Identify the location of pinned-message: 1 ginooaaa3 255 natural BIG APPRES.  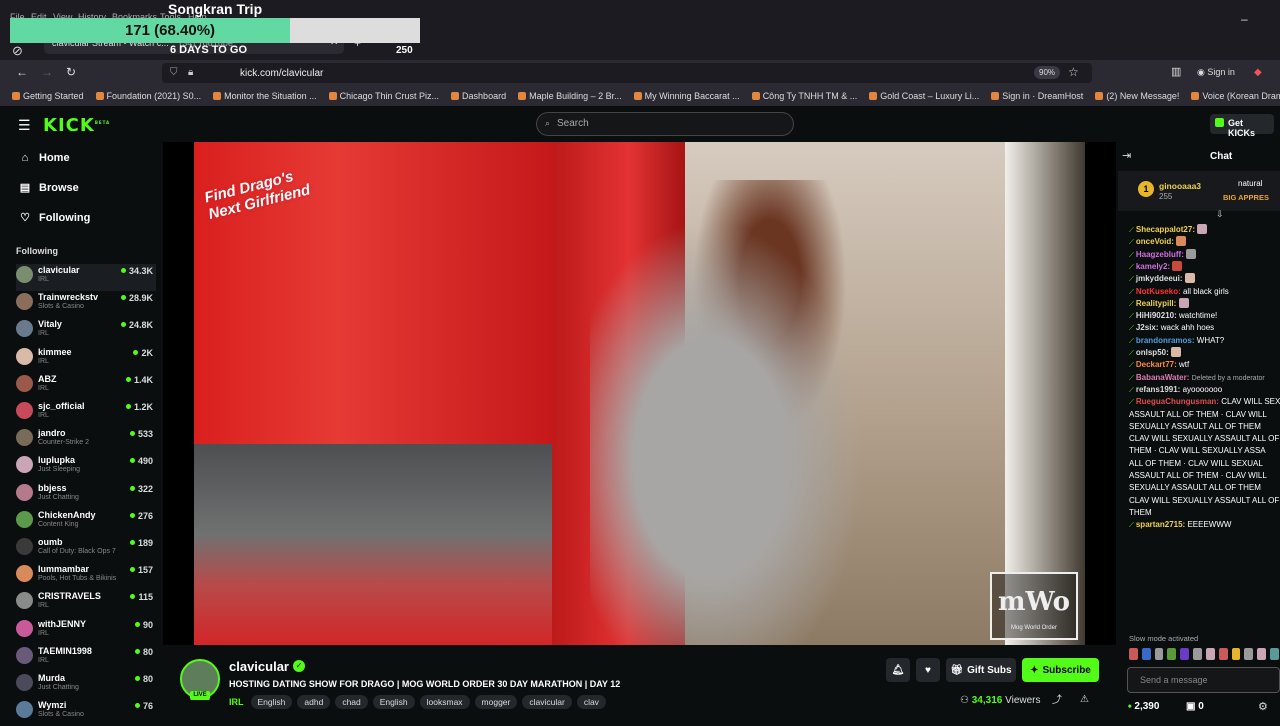
(1199, 191).